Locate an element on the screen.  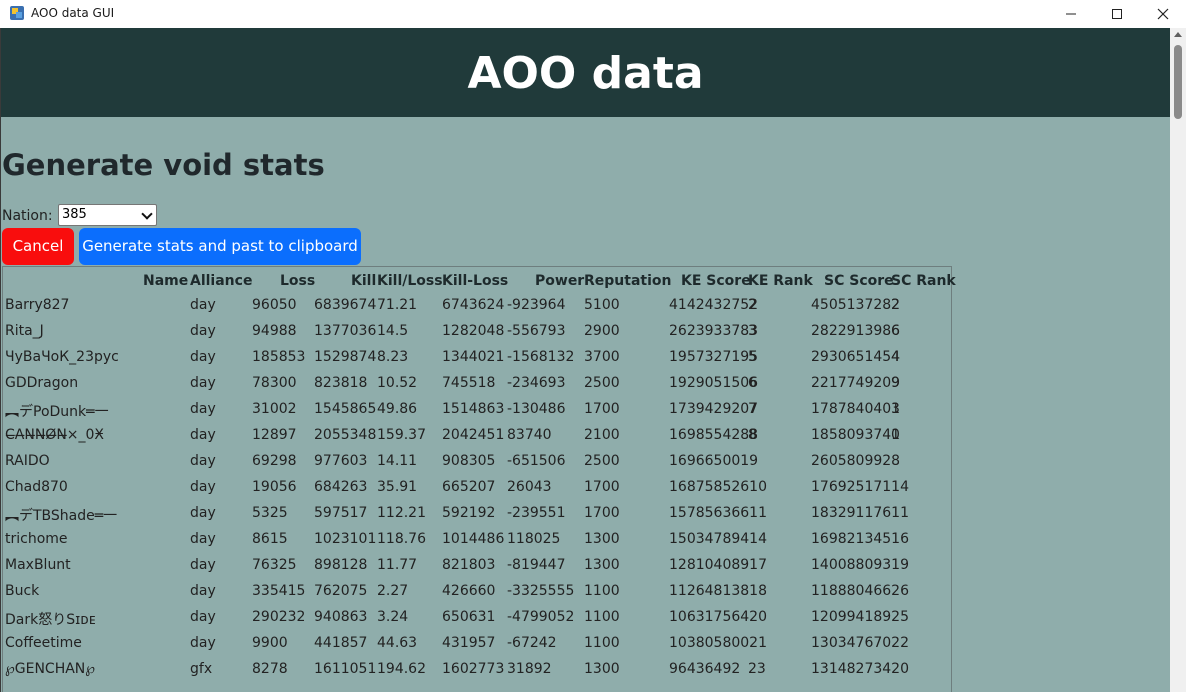
scroll-up-arrow-icon is located at coordinates (1178, 34).